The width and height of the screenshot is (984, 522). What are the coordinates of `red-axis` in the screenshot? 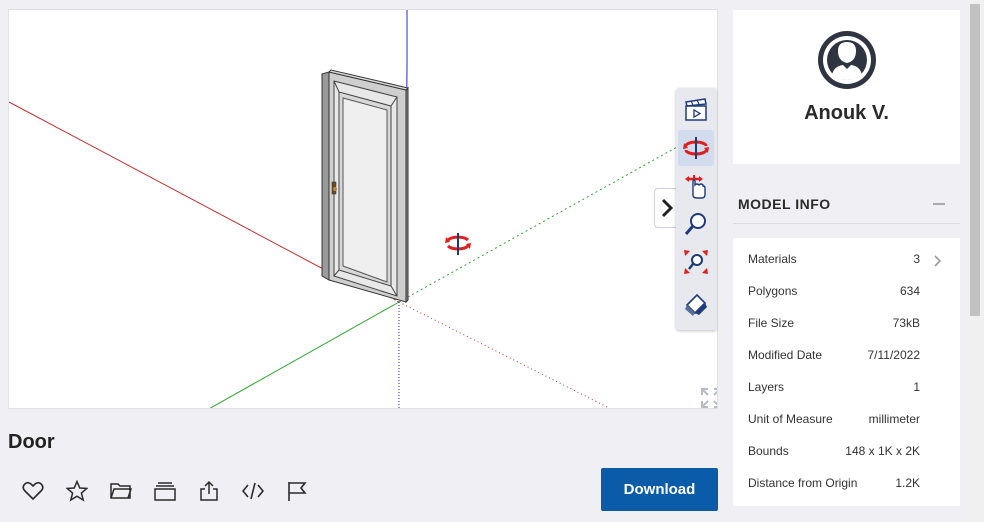 It's located at (168, 186).